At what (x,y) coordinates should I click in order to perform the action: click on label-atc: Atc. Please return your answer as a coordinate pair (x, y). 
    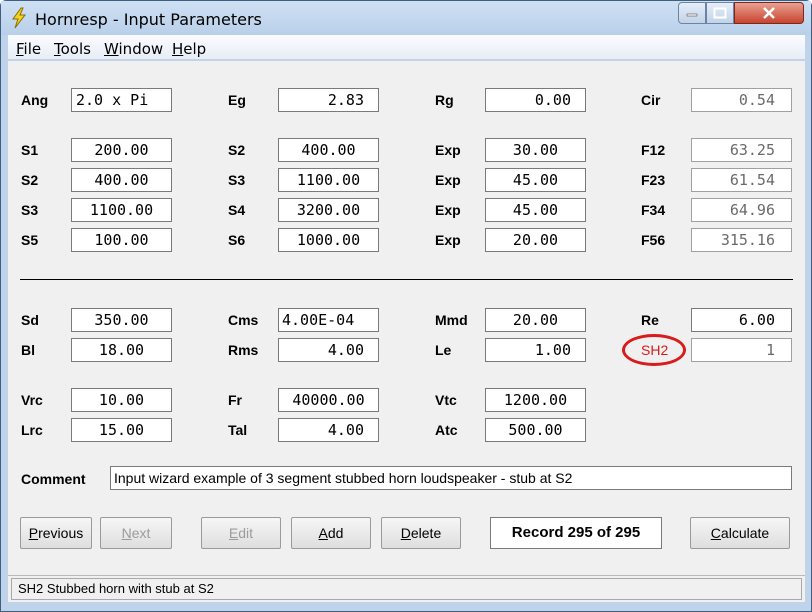
    Looking at the image, I should click on (446, 430).